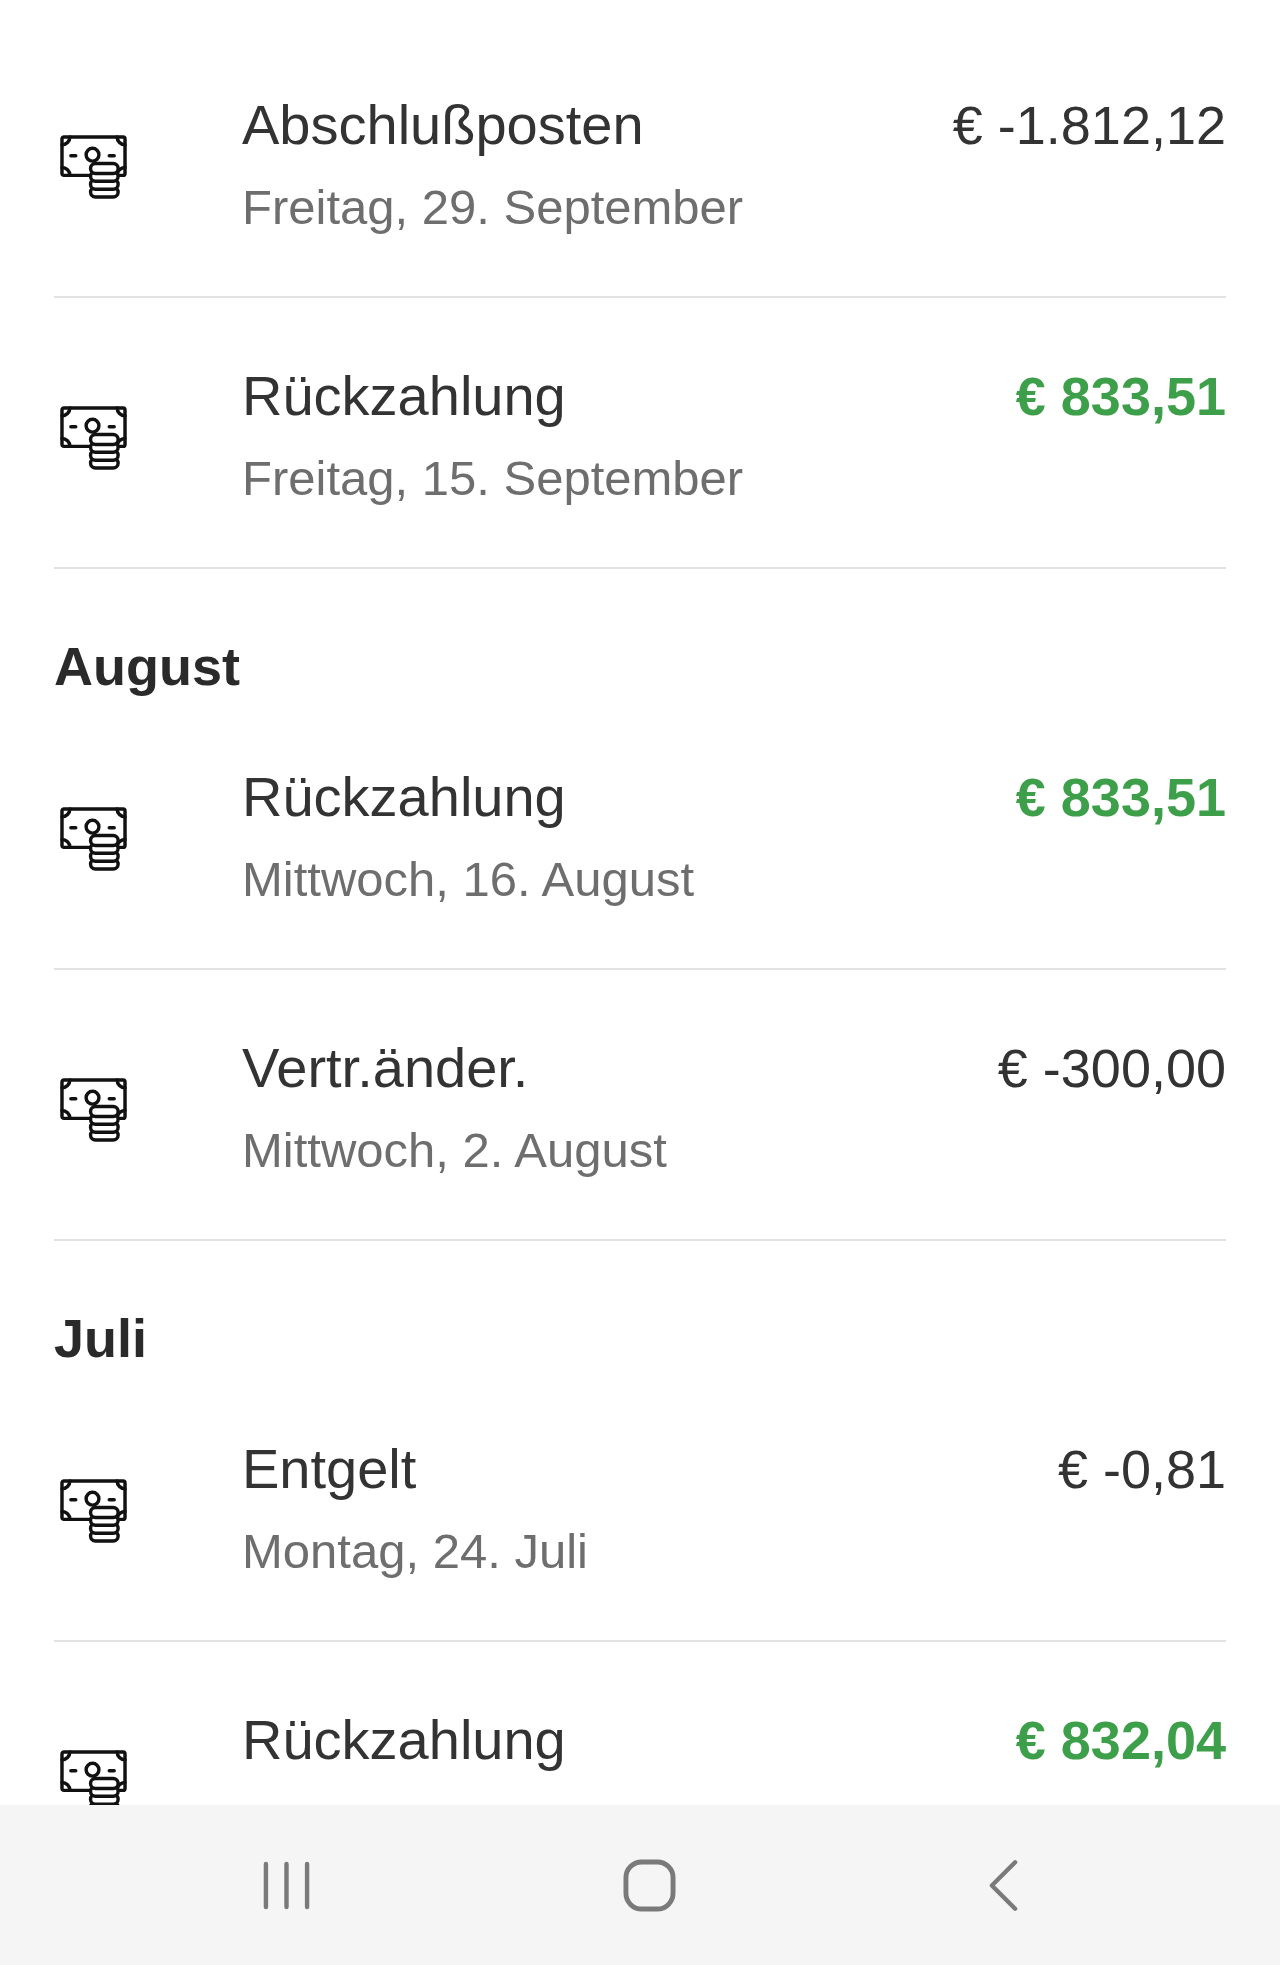 The image size is (1280, 1965). I want to click on transaction-amount: € -0,81, so click(1141, 1469).